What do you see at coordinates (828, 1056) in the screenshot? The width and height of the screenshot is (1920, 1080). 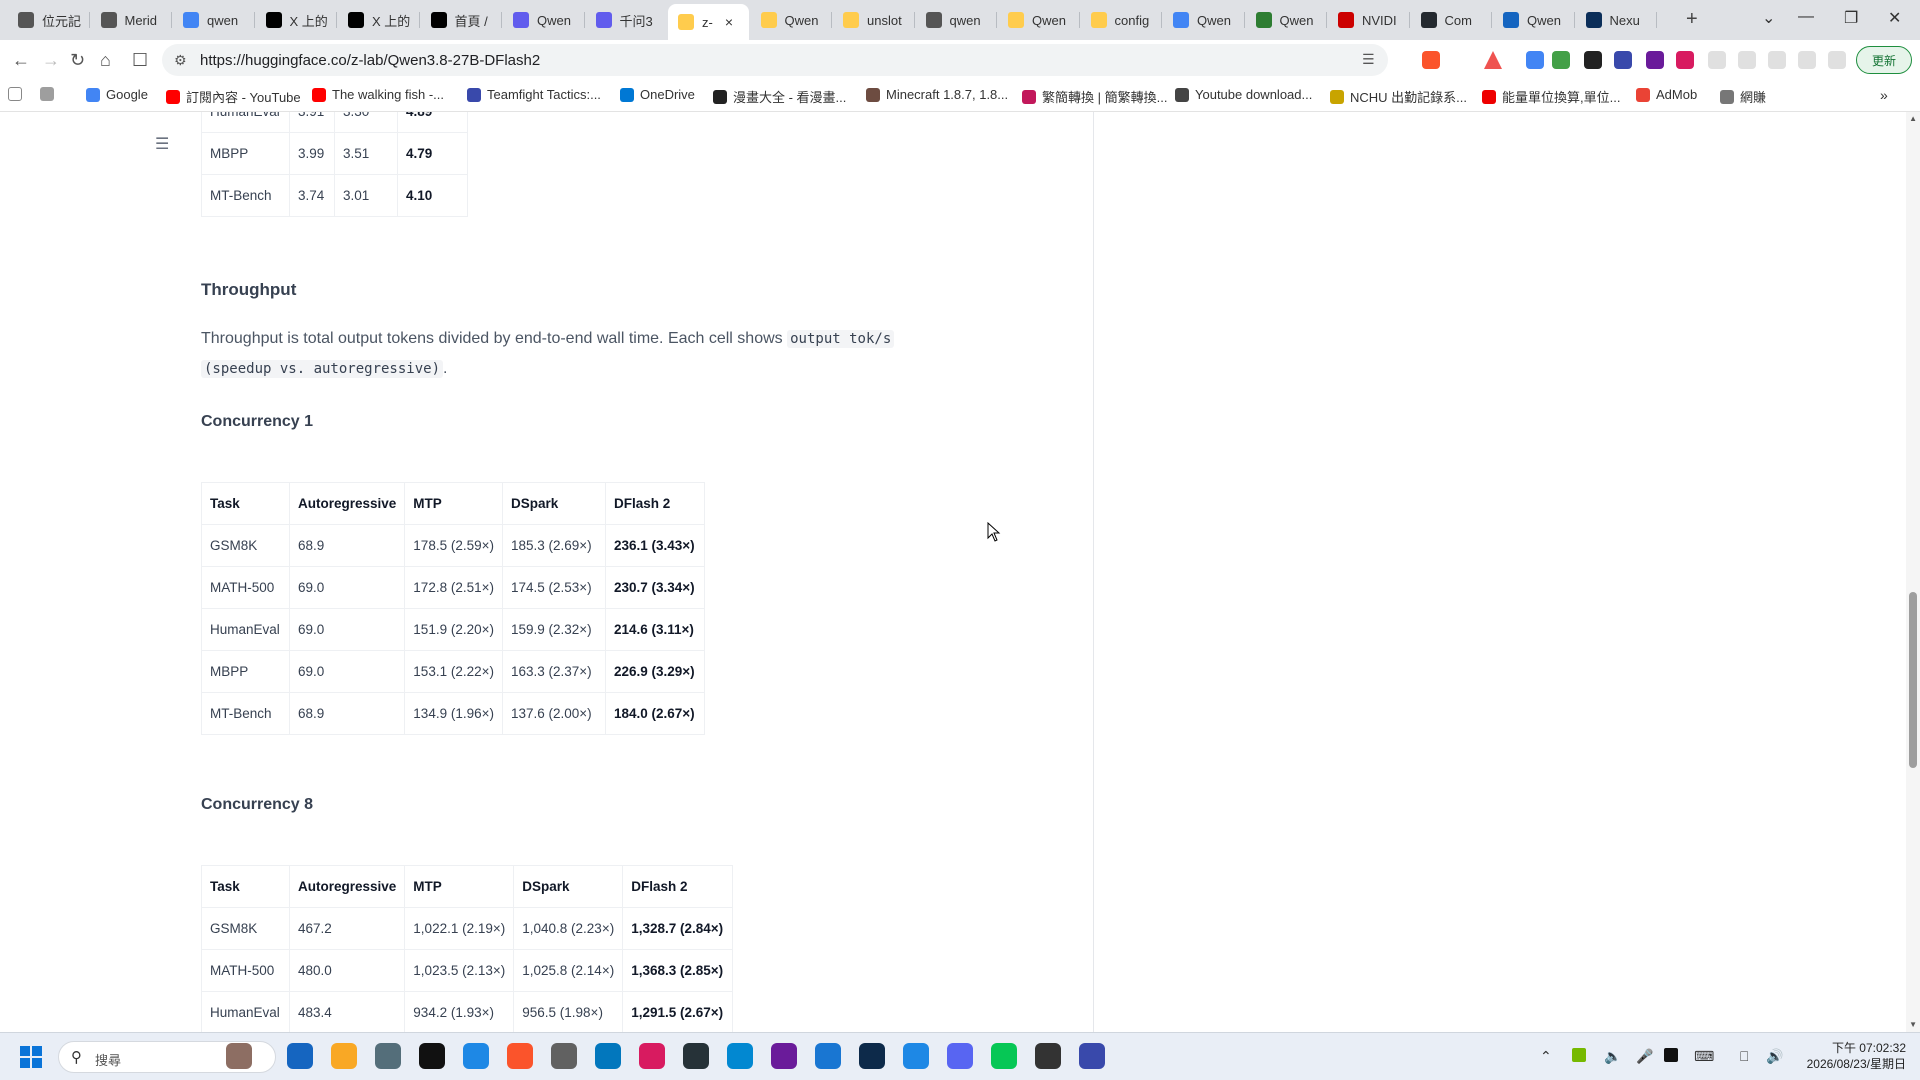 I see `taskbar-app-vscode-icon` at bounding box center [828, 1056].